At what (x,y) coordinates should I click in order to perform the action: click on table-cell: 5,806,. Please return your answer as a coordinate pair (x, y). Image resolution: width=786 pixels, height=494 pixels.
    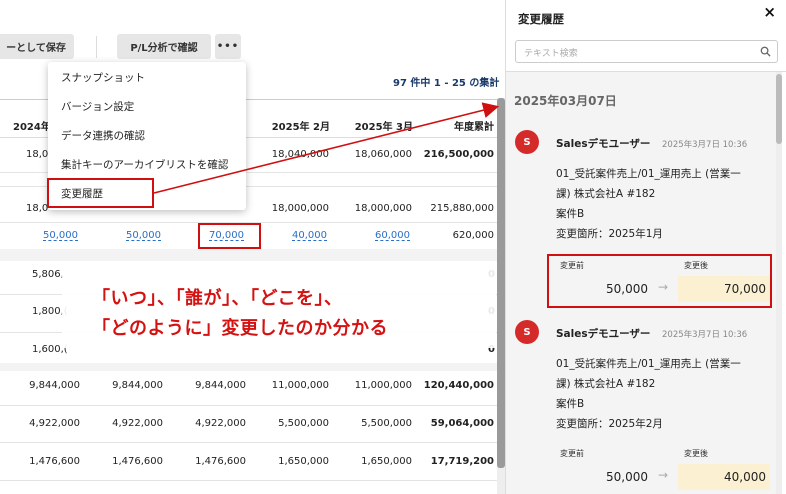
    Looking at the image, I should click on (48, 274).